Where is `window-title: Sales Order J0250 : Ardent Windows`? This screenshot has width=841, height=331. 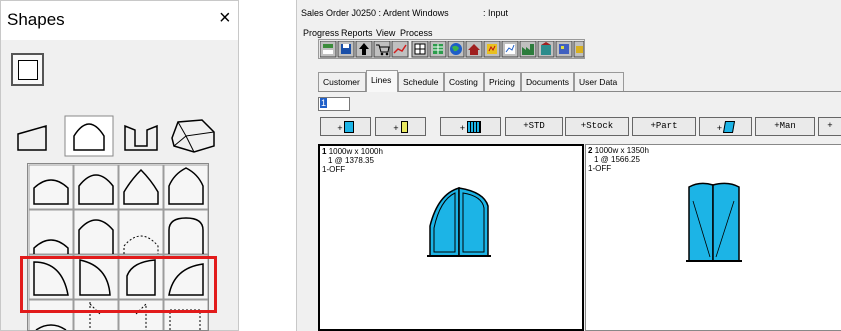 window-title: Sales Order J0250 : Ardent Windows is located at coordinates (375, 13).